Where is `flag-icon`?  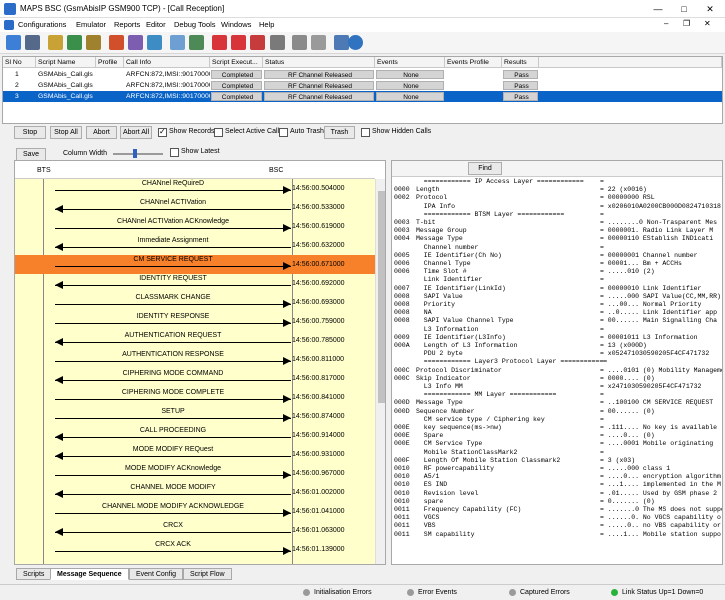
flag-icon is located at coordinates (74, 42).